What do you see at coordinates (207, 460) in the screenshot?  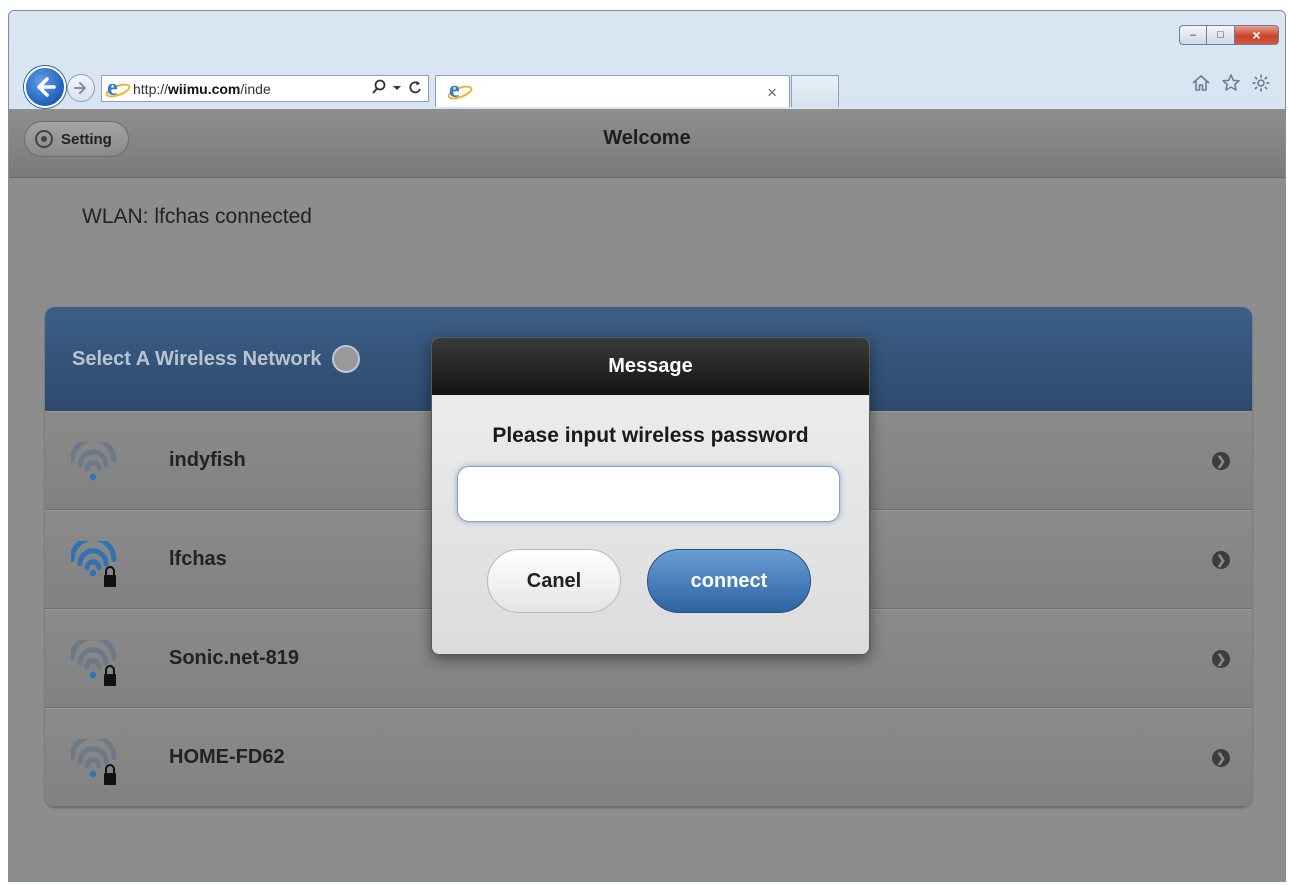 I see `network-name: indyfish` at bounding box center [207, 460].